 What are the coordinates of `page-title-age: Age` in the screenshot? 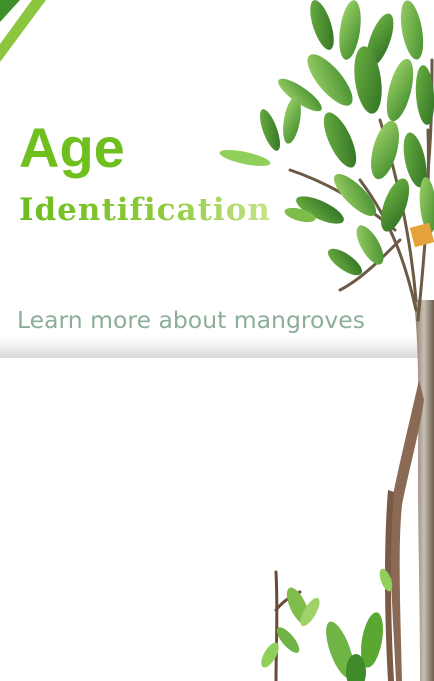 It's located at (72, 147).